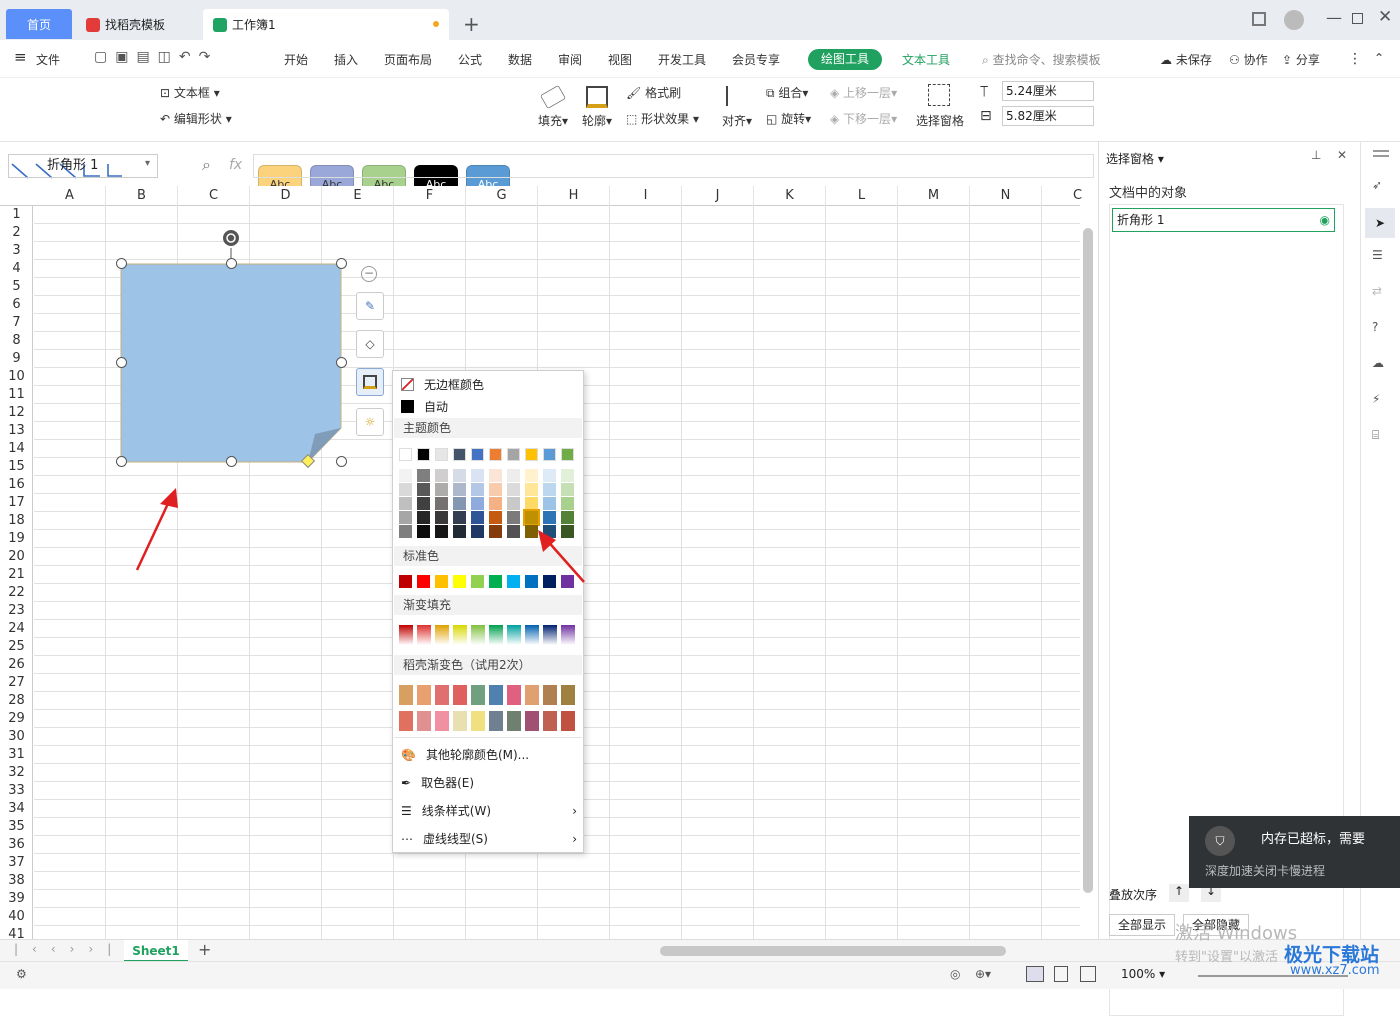  What do you see at coordinates (934, 196) in the screenshot?
I see `column-header-cell: M` at bounding box center [934, 196].